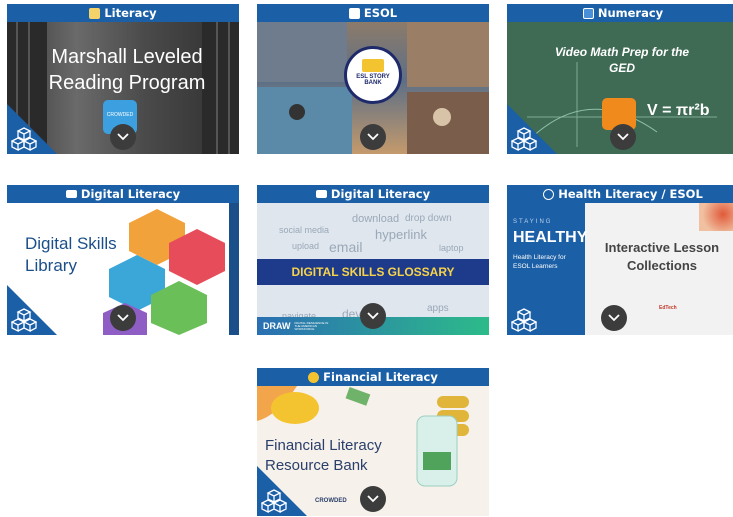 The width and height of the screenshot is (733, 517). I want to click on card-category: Health Literacy / ESOL, so click(630, 194).